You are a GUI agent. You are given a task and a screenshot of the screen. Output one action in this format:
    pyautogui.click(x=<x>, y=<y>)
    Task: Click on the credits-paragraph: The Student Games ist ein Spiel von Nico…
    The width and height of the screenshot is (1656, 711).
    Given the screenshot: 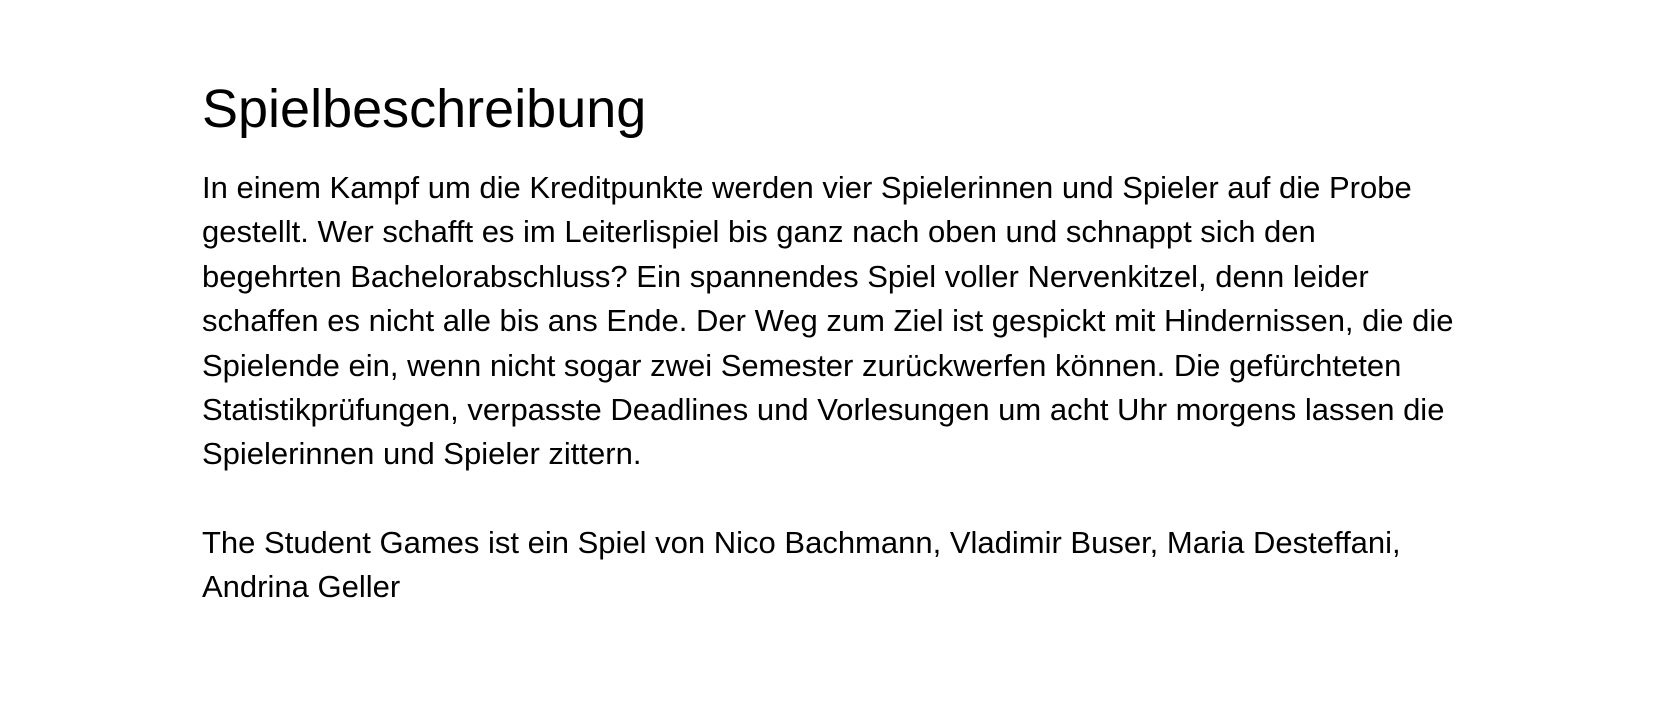 What is the action you would take?
    pyautogui.click(x=801, y=564)
    